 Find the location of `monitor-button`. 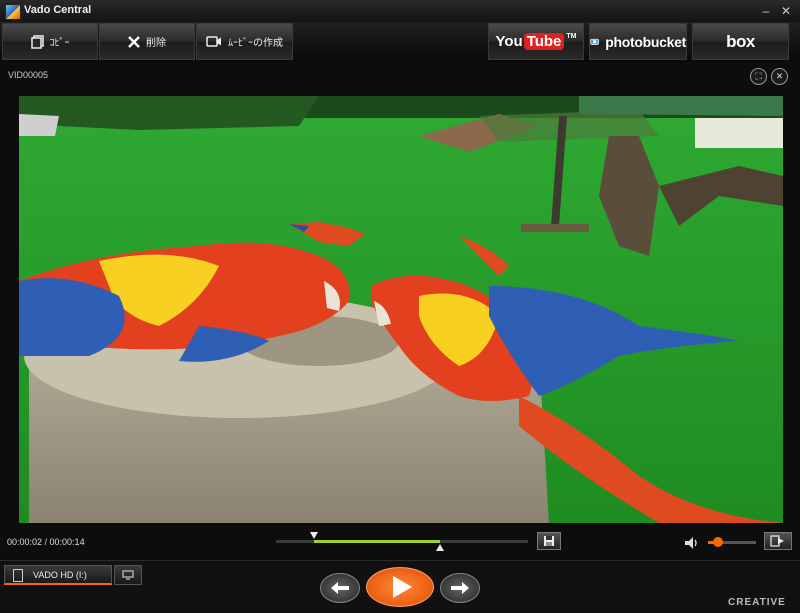

monitor-button is located at coordinates (128, 575).